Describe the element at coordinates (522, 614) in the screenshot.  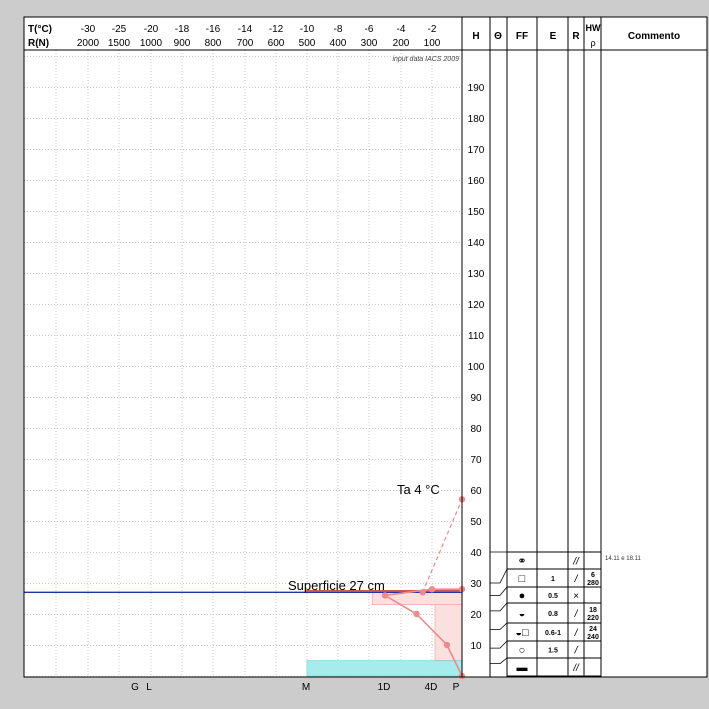
I see `layer-grain-icon: ◒` at that location.